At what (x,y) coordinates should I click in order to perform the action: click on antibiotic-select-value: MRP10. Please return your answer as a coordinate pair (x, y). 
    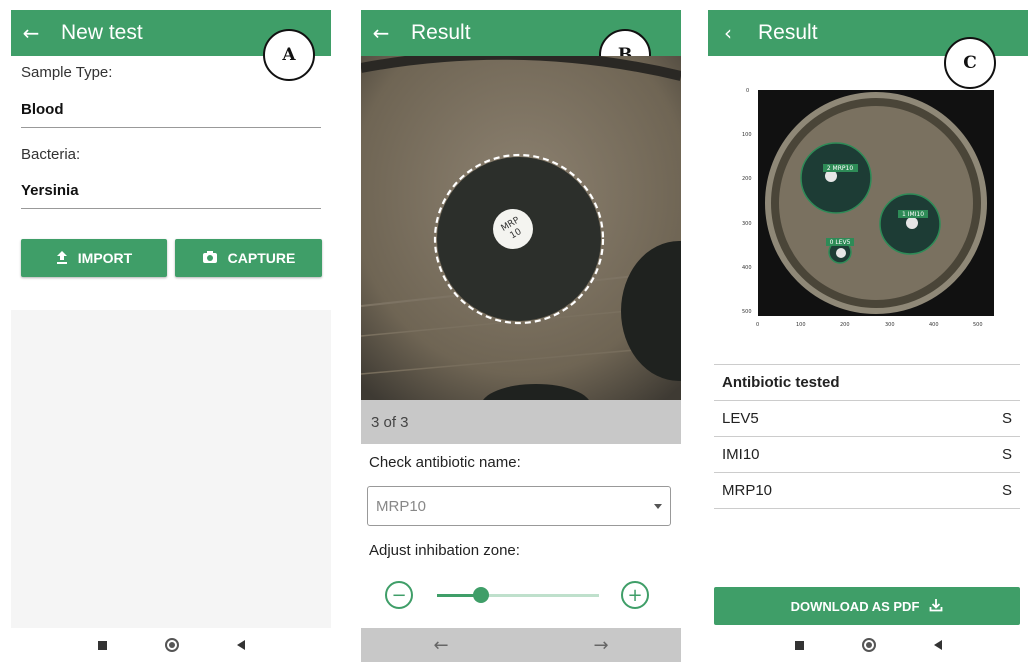
    Looking at the image, I should click on (401, 506).